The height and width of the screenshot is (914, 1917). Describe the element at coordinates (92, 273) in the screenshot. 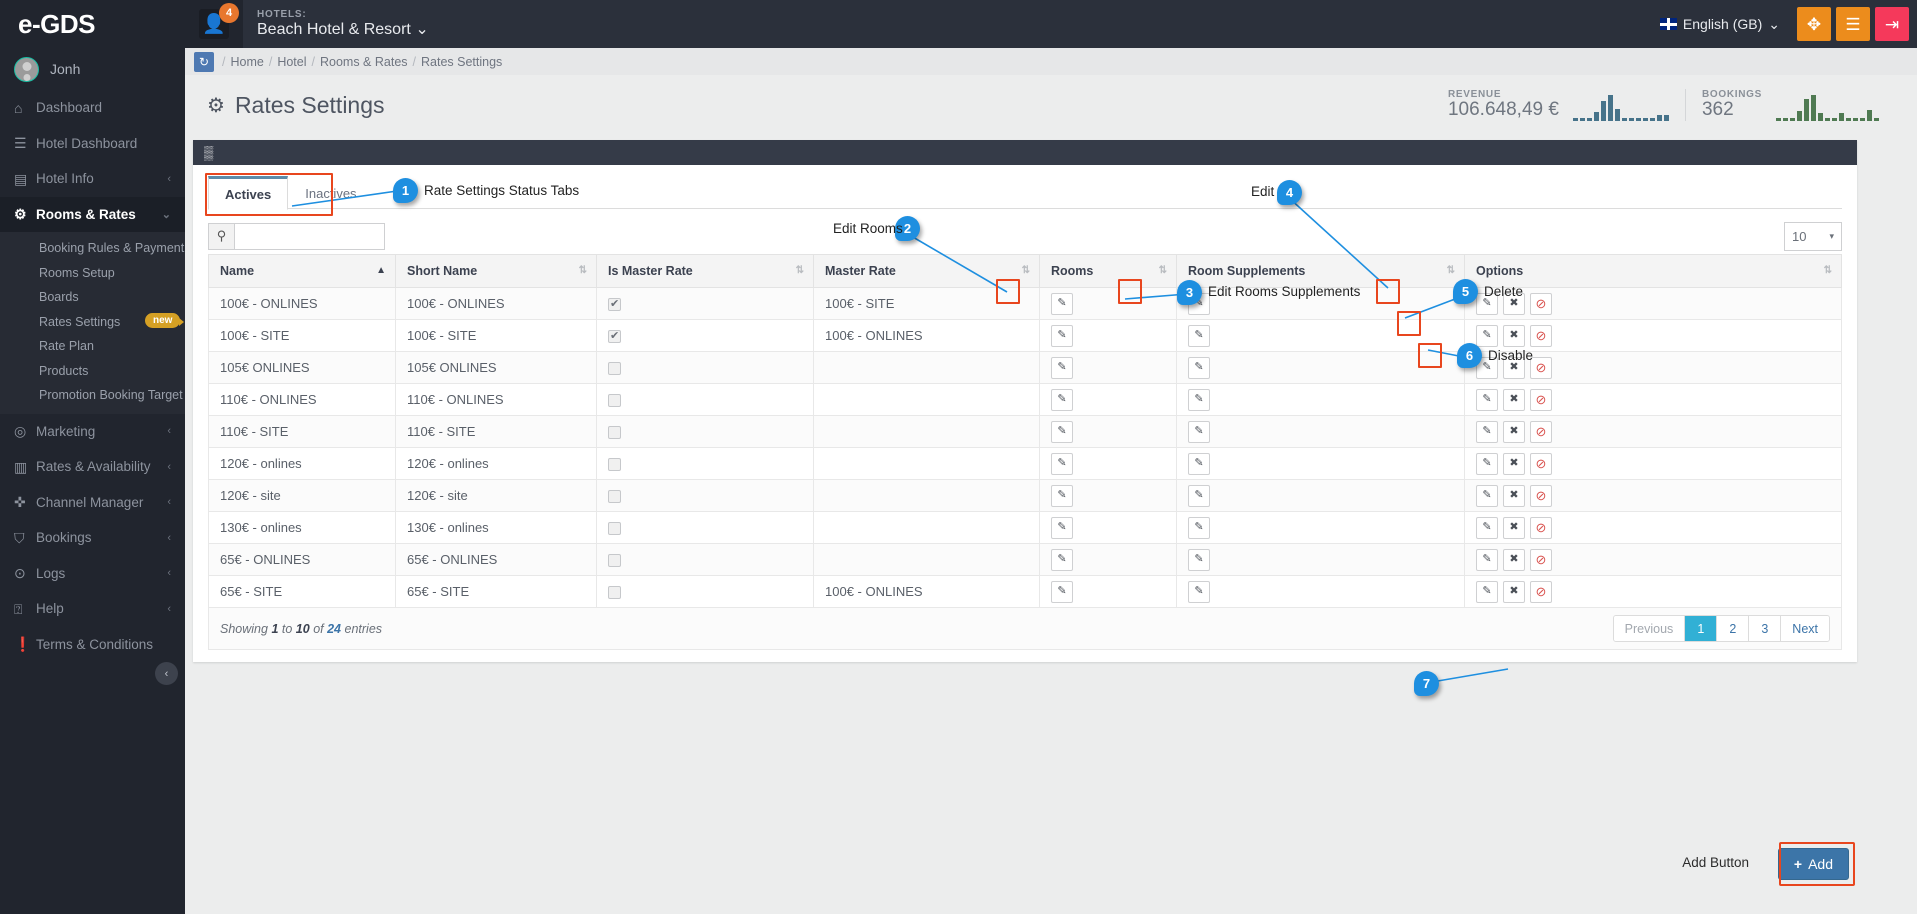

I see `sidebar-item-rooms-setup: Rooms Setup` at that location.